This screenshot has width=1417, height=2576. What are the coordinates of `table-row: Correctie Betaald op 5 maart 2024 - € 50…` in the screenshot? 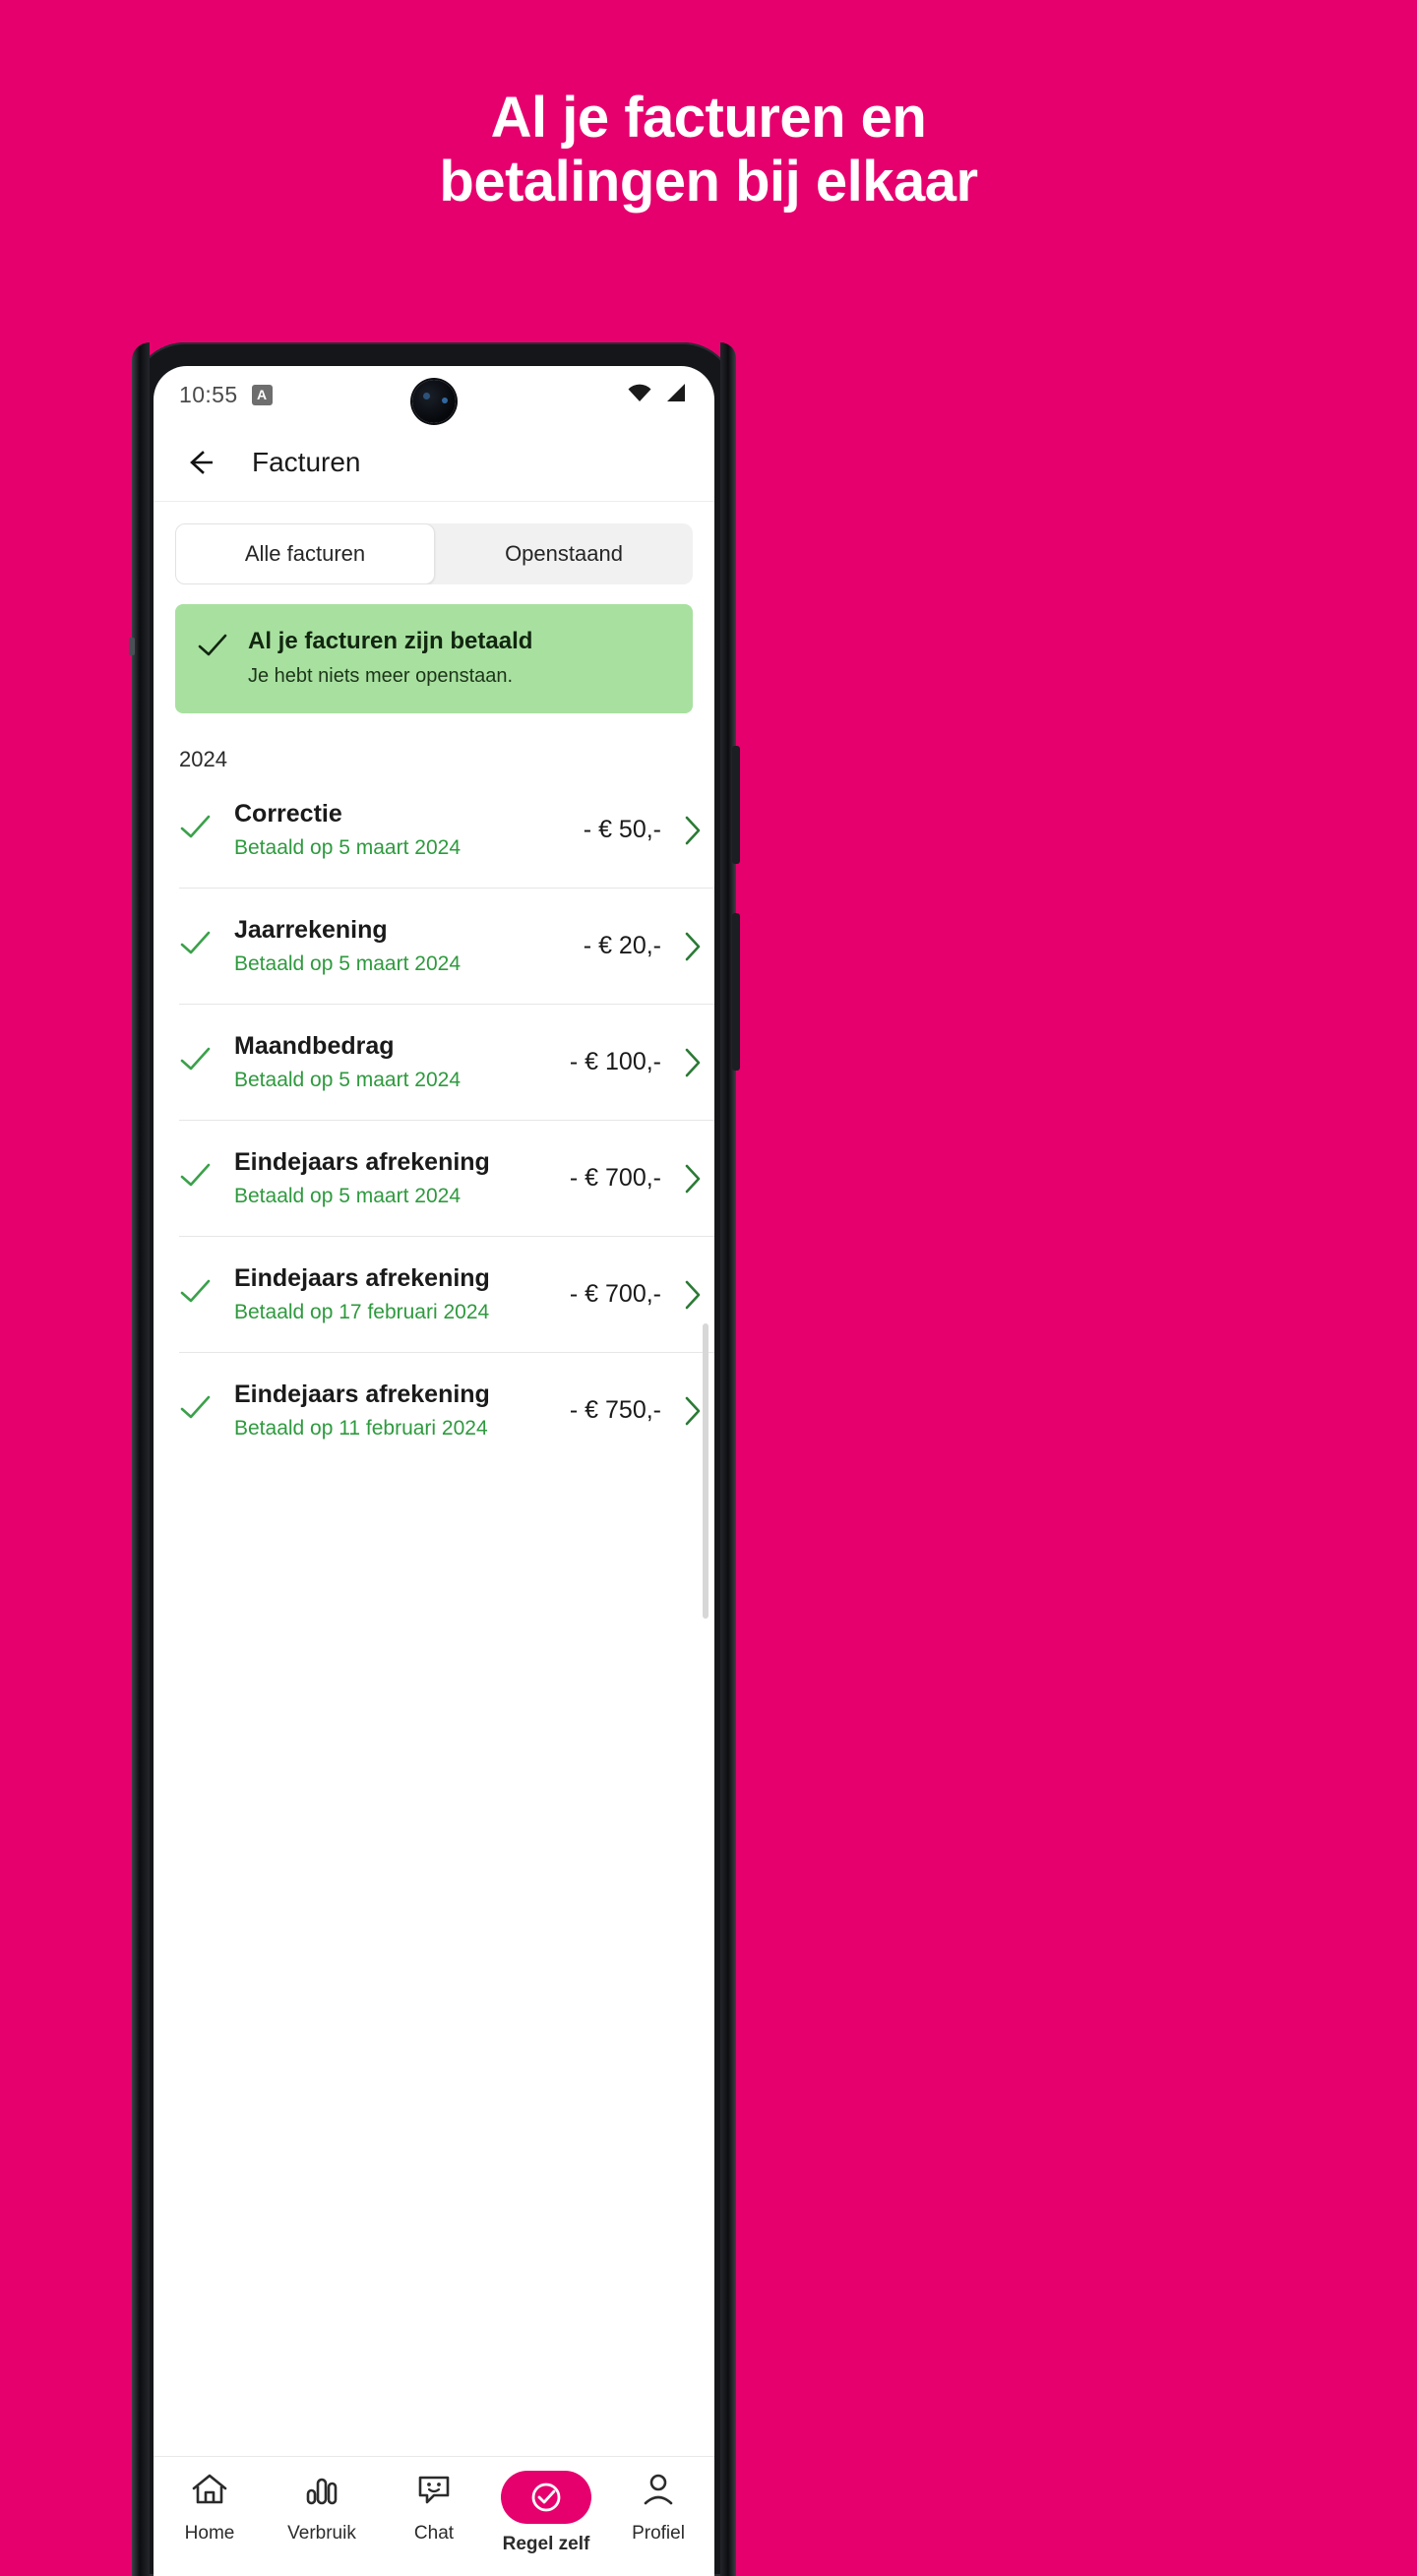 It's located at (446, 830).